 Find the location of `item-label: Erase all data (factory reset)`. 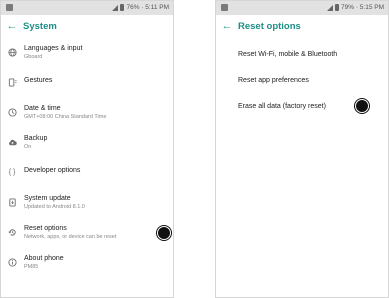

item-label: Erase all data (factory reset) is located at coordinates (282, 106).